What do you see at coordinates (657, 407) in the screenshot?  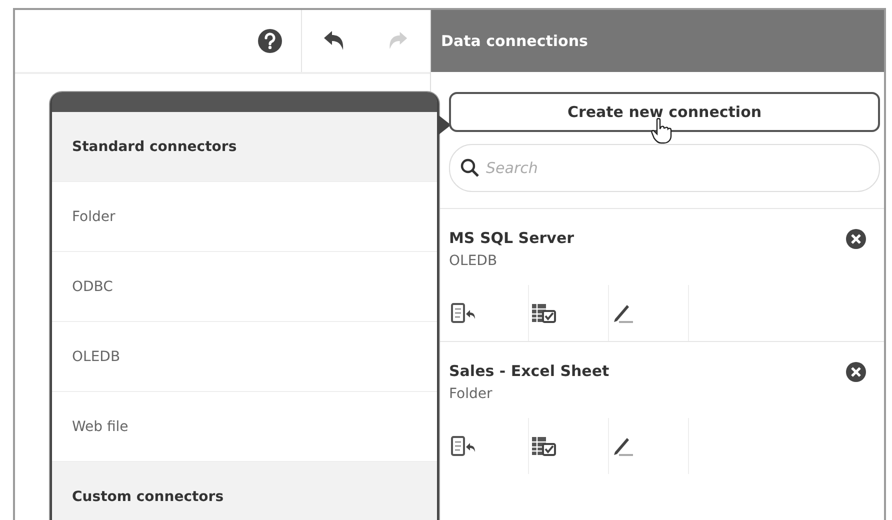 I see `connection-card: Sales - Excel Sheet Folder` at bounding box center [657, 407].